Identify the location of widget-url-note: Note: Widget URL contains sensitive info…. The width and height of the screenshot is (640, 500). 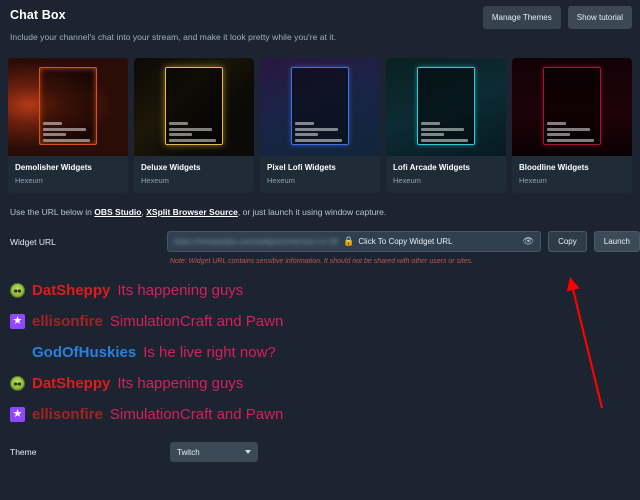
(321, 261).